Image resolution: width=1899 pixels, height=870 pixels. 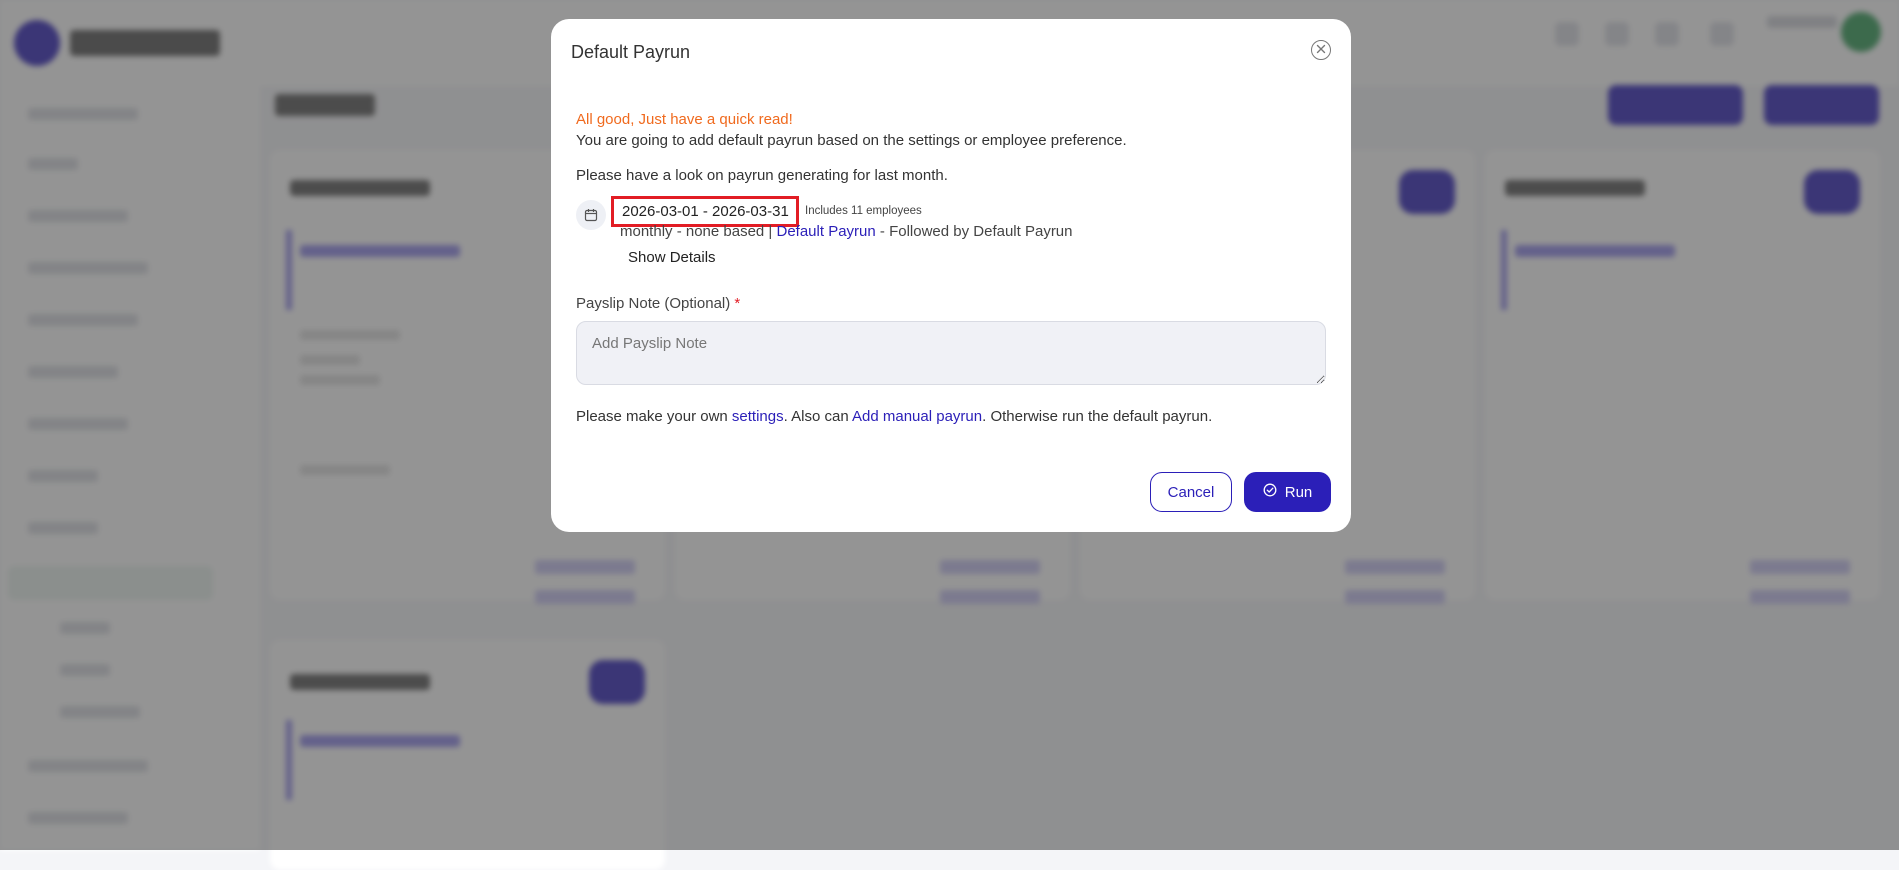 I want to click on warning-message: All good, Just have a quick read!, so click(x=684, y=119).